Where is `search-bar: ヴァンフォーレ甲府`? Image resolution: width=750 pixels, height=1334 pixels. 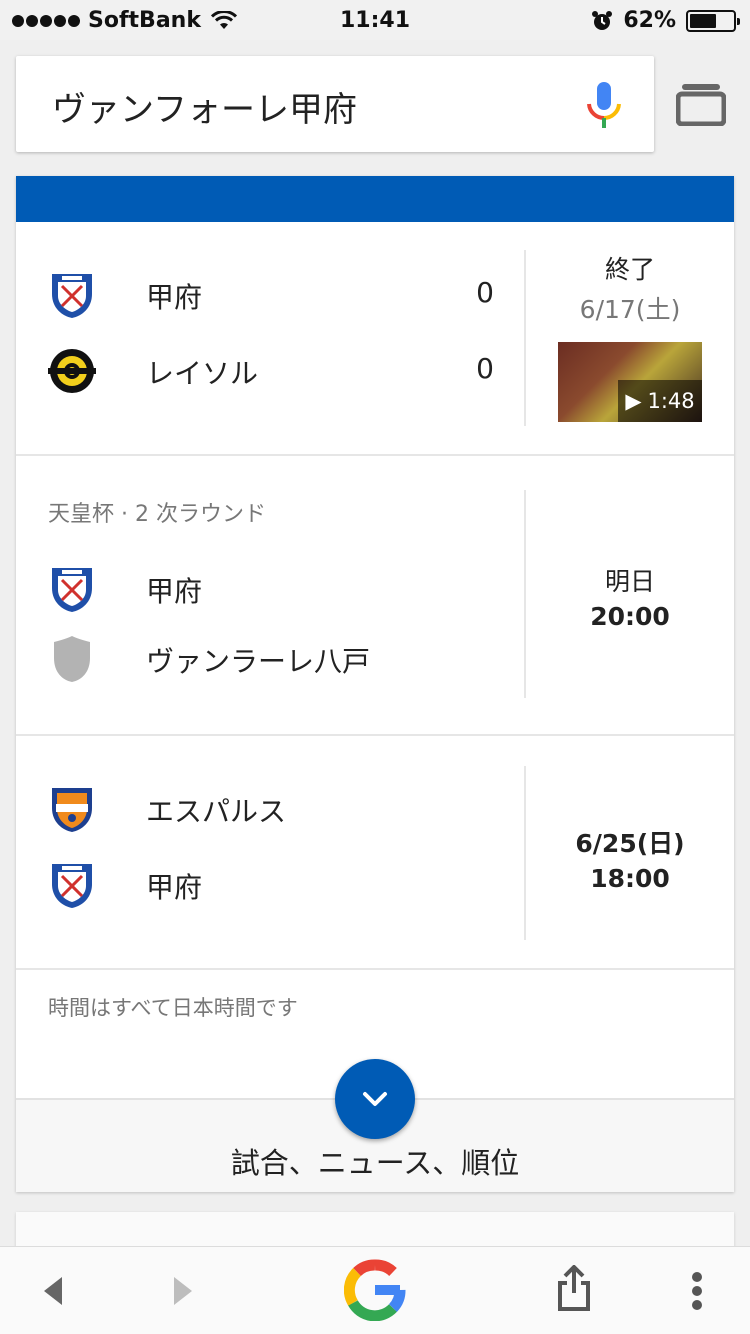 search-bar: ヴァンフォーレ甲府 is located at coordinates (335, 104).